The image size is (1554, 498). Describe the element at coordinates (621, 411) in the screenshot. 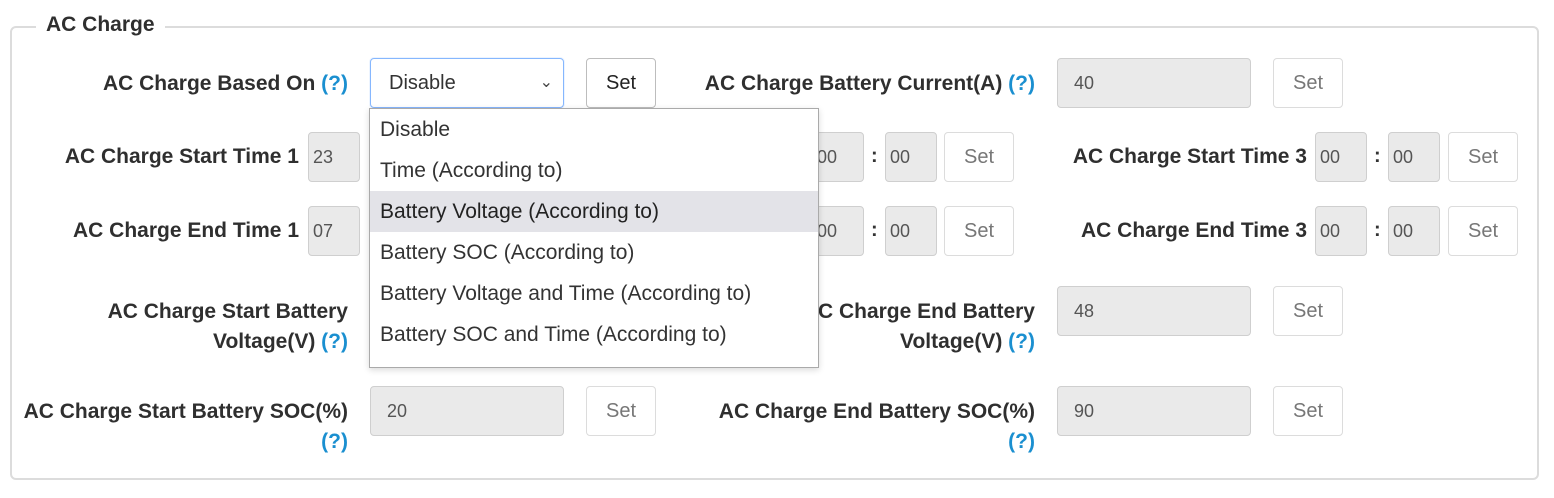

I see `start-soc-set-button: Set` at that location.